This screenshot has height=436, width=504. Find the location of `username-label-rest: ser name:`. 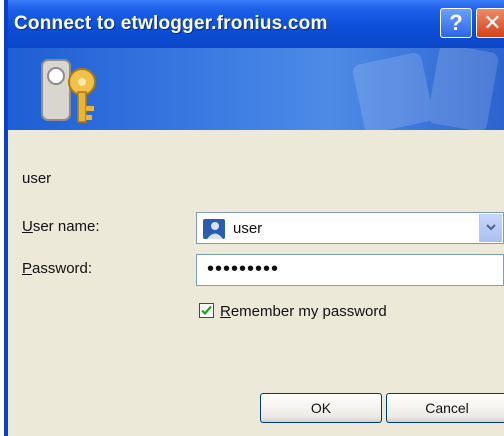

username-label-rest: ser name: is located at coordinates (66, 226).